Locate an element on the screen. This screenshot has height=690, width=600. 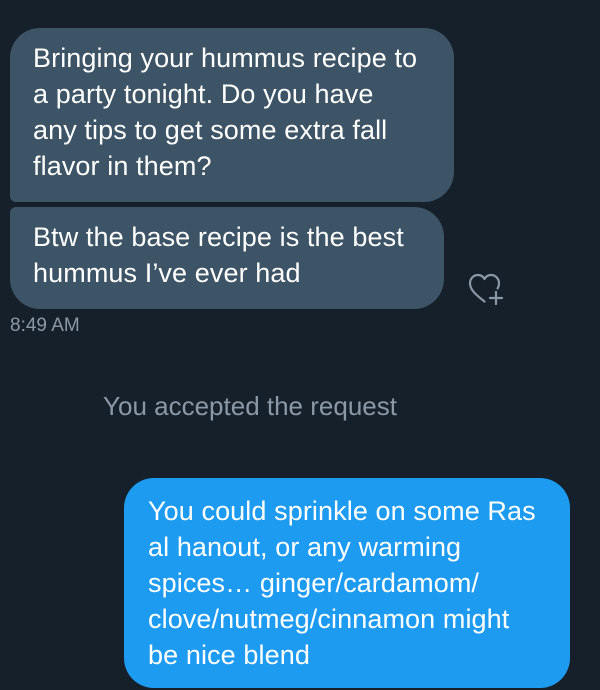
heart-plus-icon is located at coordinates (486, 288).